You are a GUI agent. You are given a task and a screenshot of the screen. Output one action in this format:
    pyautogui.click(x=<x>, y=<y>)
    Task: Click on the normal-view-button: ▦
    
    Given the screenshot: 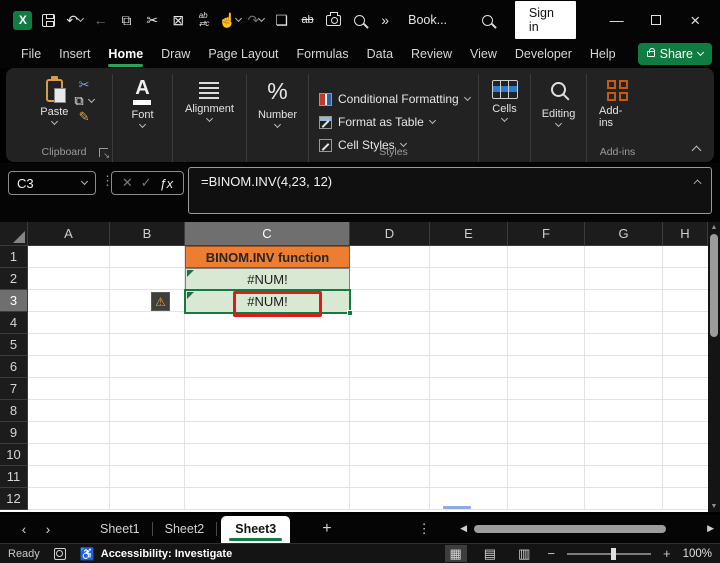 What is the action you would take?
    pyautogui.click(x=455, y=553)
    